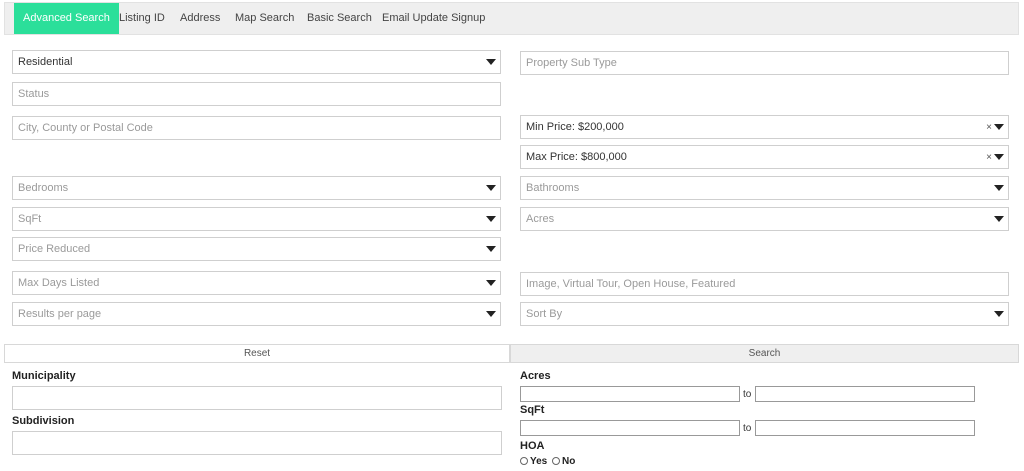 The image size is (1024, 471). What do you see at coordinates (532, 410) in the screenshot?
I see `sqft-range-label: SqFt` at bounding box center [532, 410].